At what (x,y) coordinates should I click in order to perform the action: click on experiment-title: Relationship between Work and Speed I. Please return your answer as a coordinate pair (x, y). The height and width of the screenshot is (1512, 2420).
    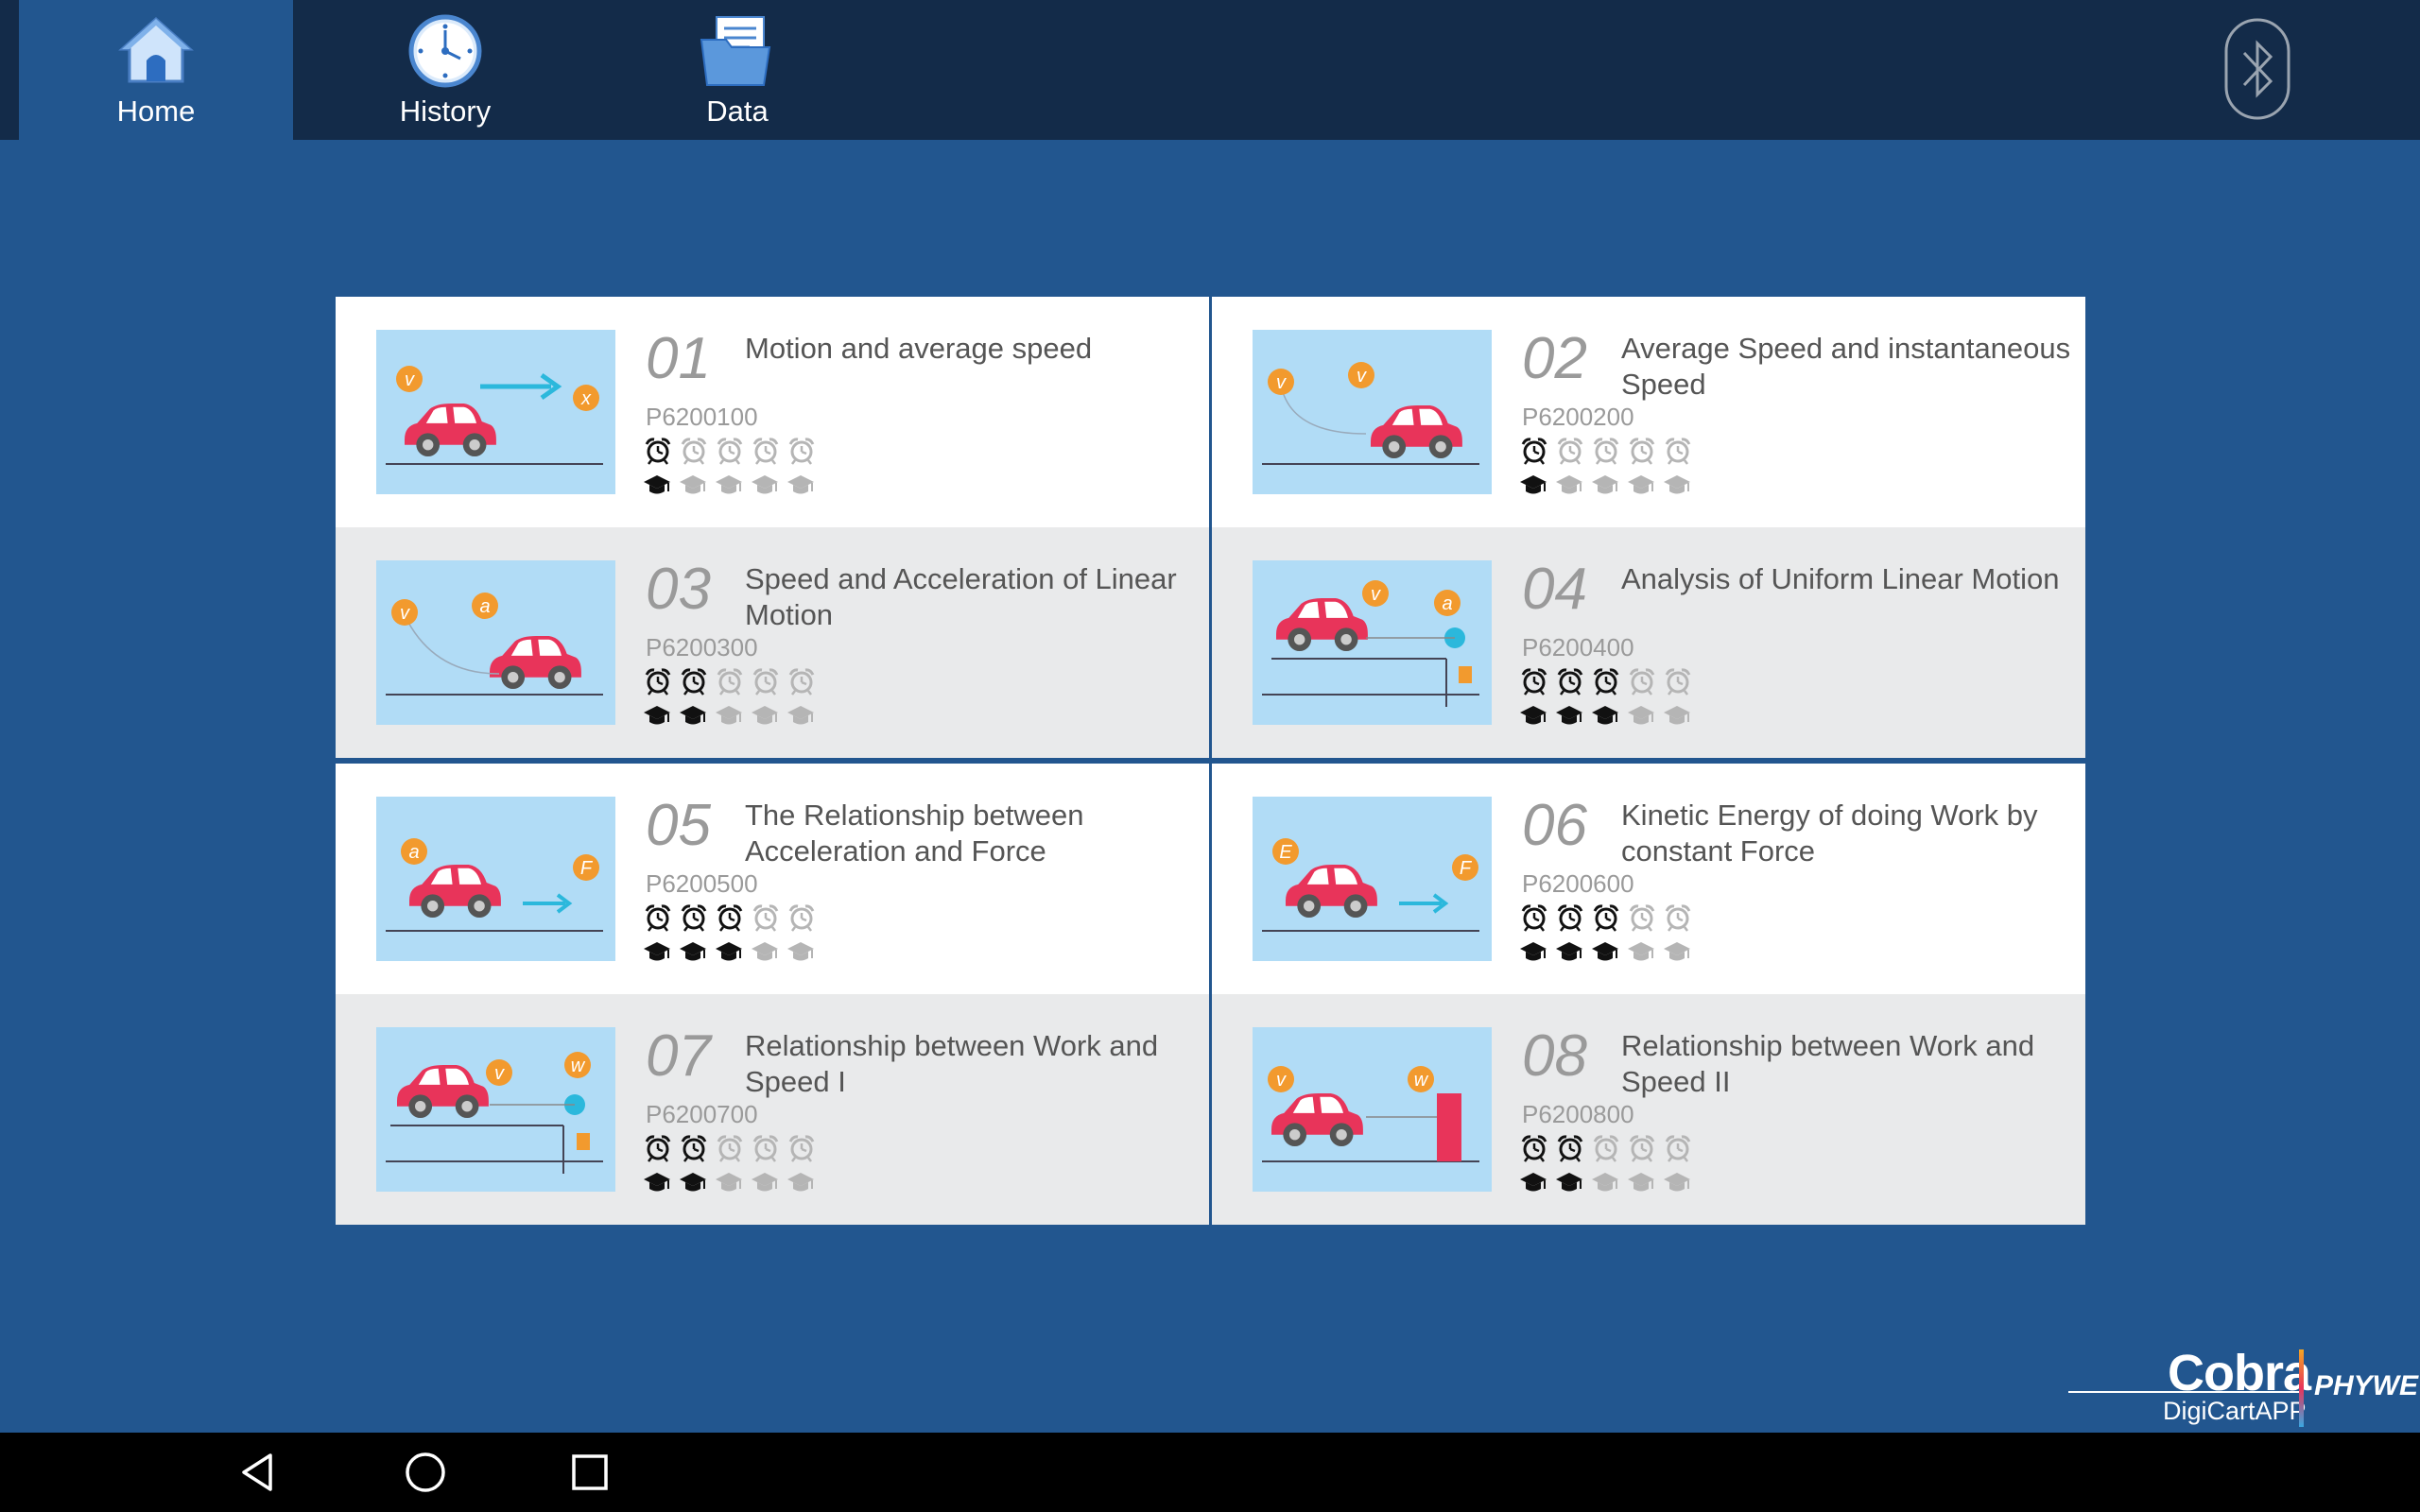
    Looking at the image, I should click on (952, 1063).